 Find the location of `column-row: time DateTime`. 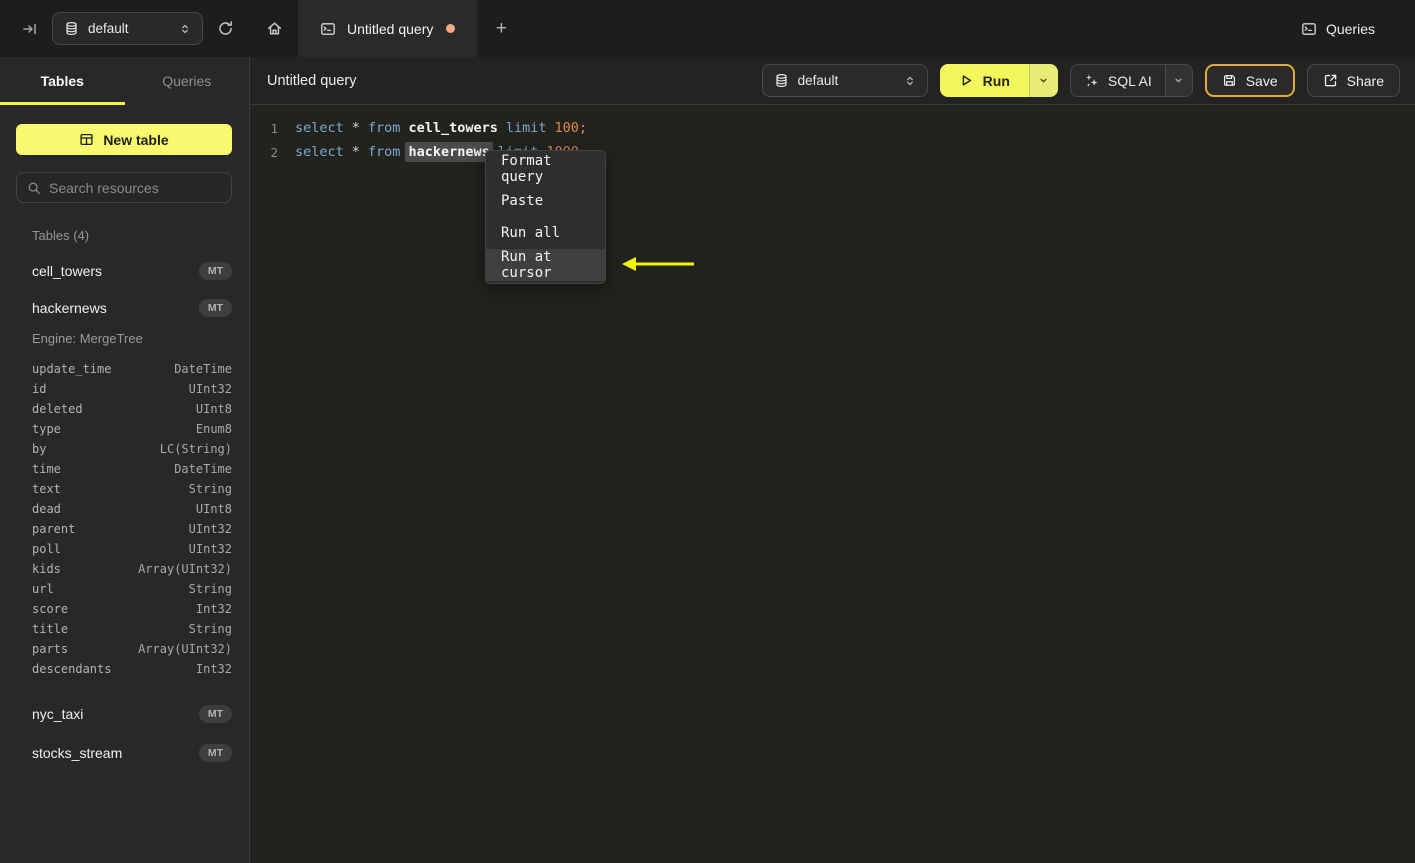

column-row: time DateTime is located at coordinates (132, 469).